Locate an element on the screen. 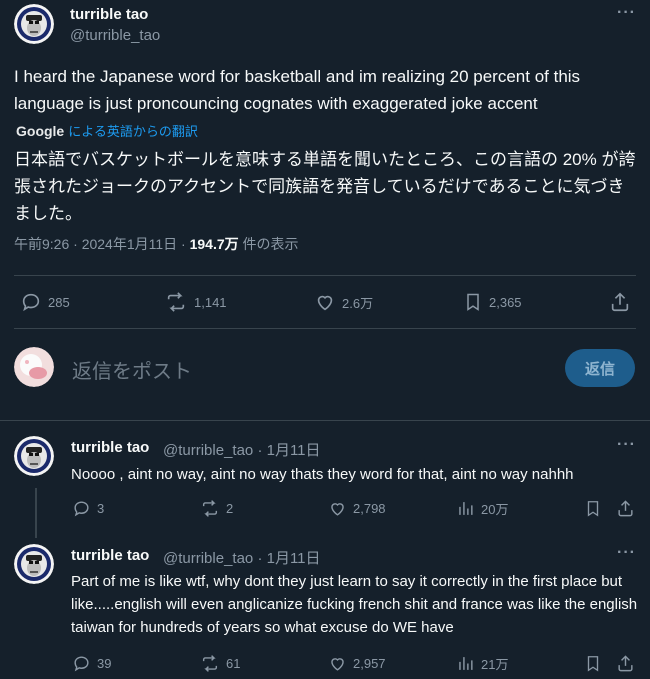  views-count: 20万 is located at coordinates (495, 509).